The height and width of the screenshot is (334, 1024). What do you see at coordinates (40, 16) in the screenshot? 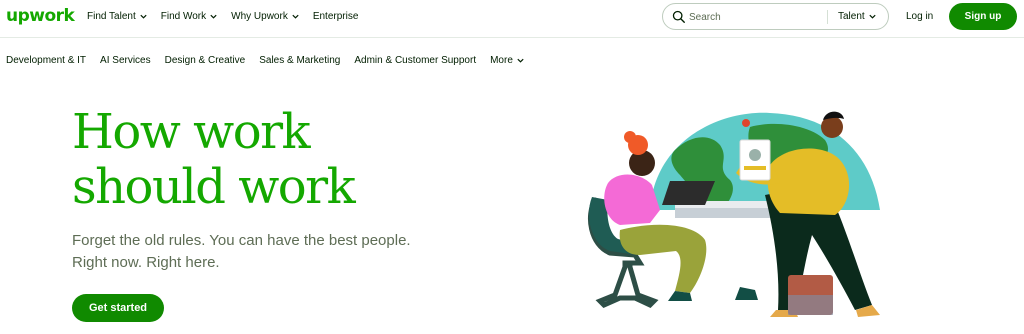
I see `upwork-logo: upwork` at bounding box center [40, 16].